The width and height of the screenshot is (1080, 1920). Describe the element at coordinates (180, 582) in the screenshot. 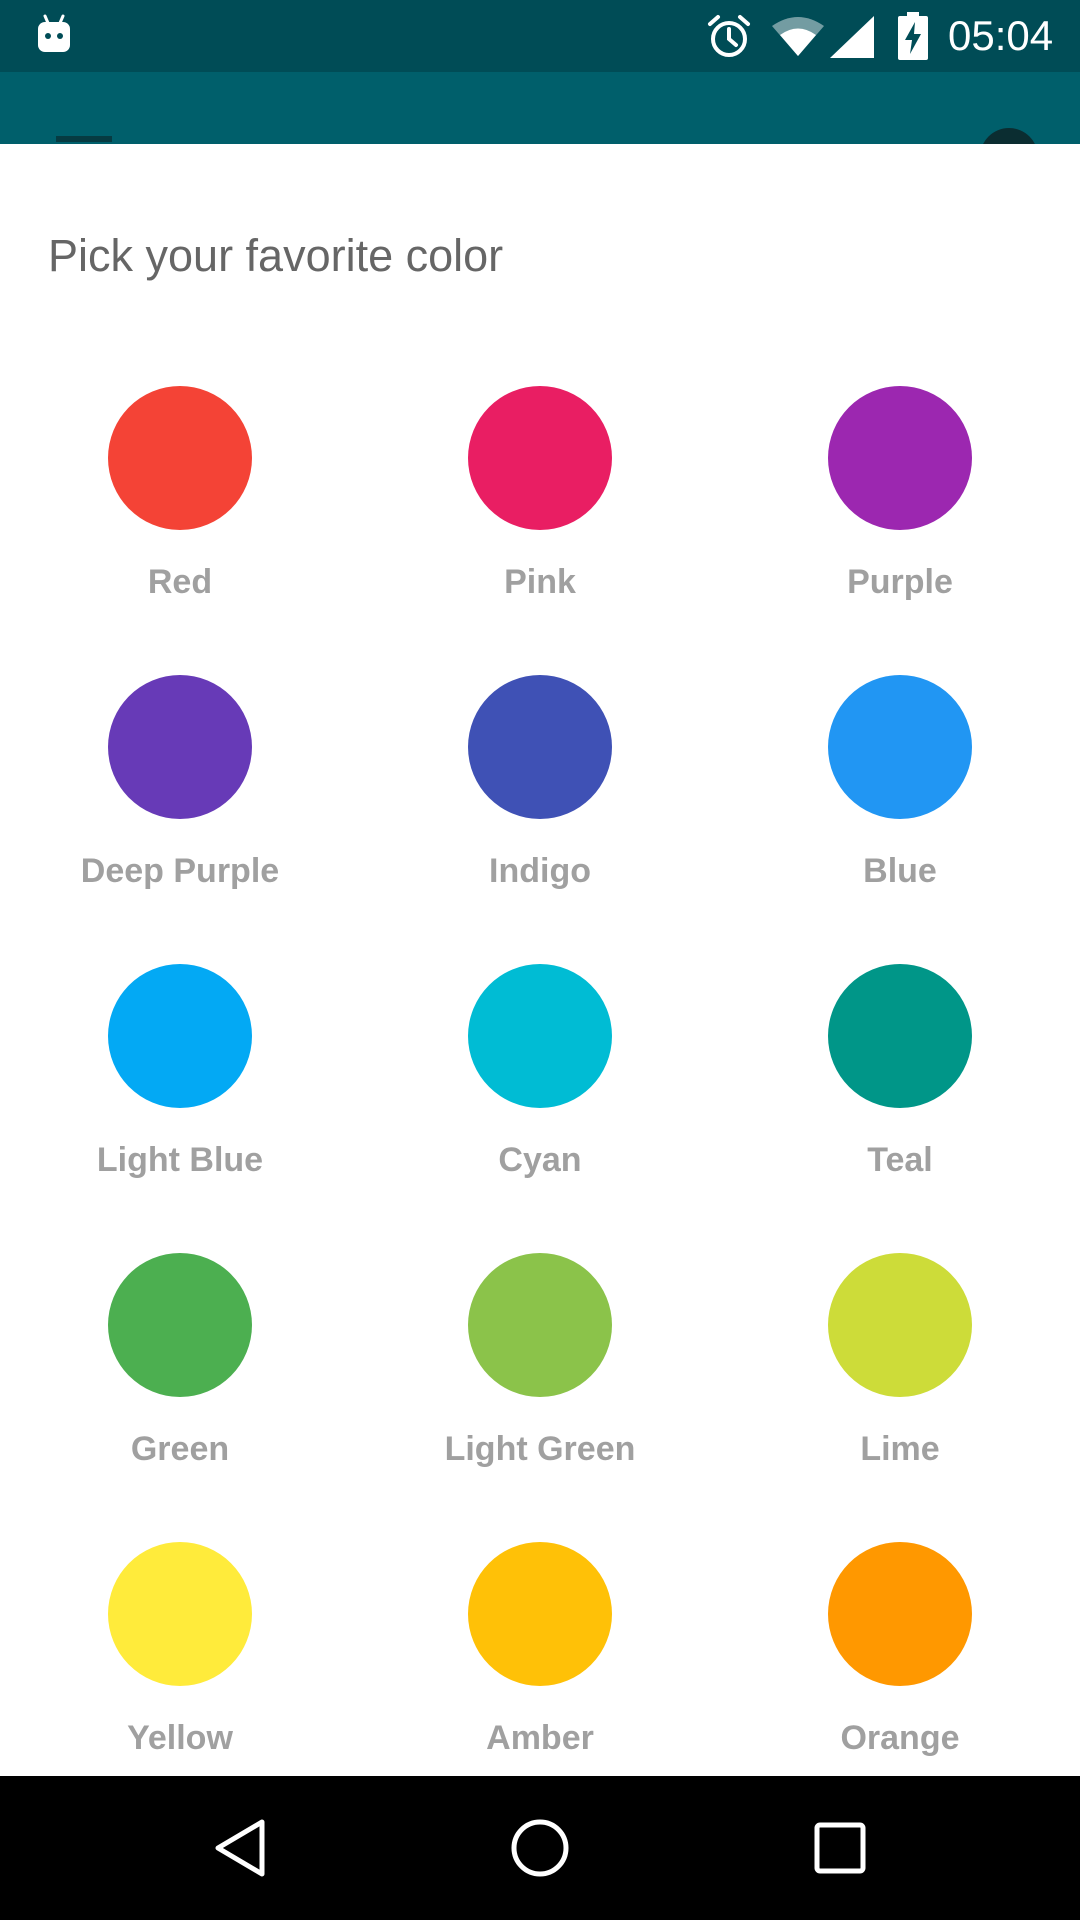

I see `color-label: Red` at that location.